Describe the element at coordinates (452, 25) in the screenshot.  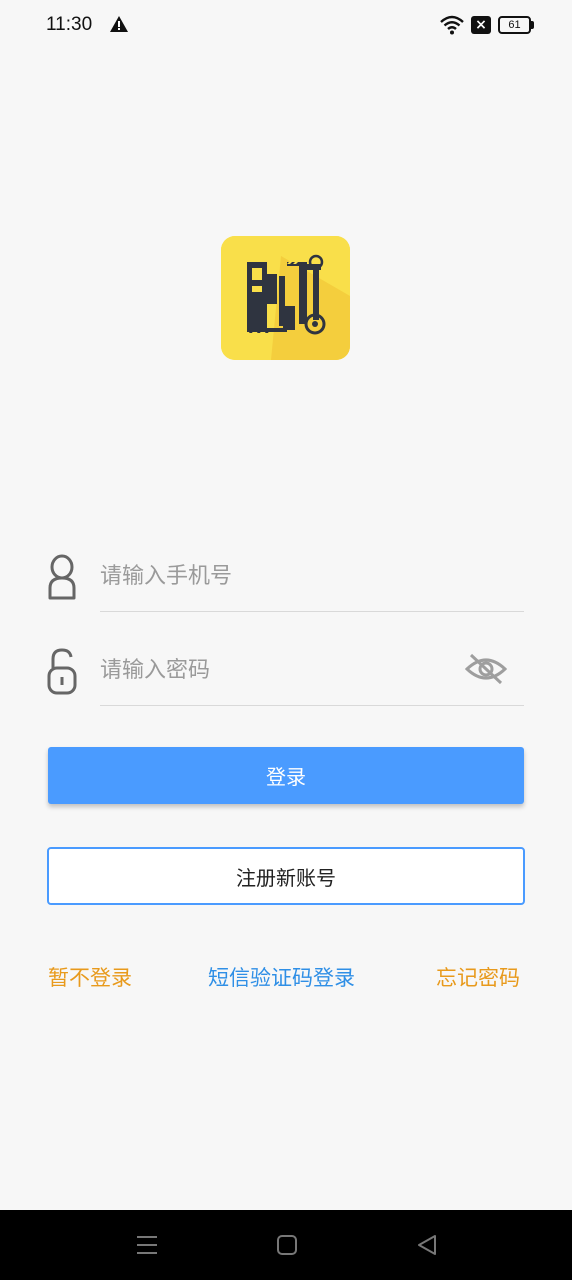
I see `wifi-icon` at that location.